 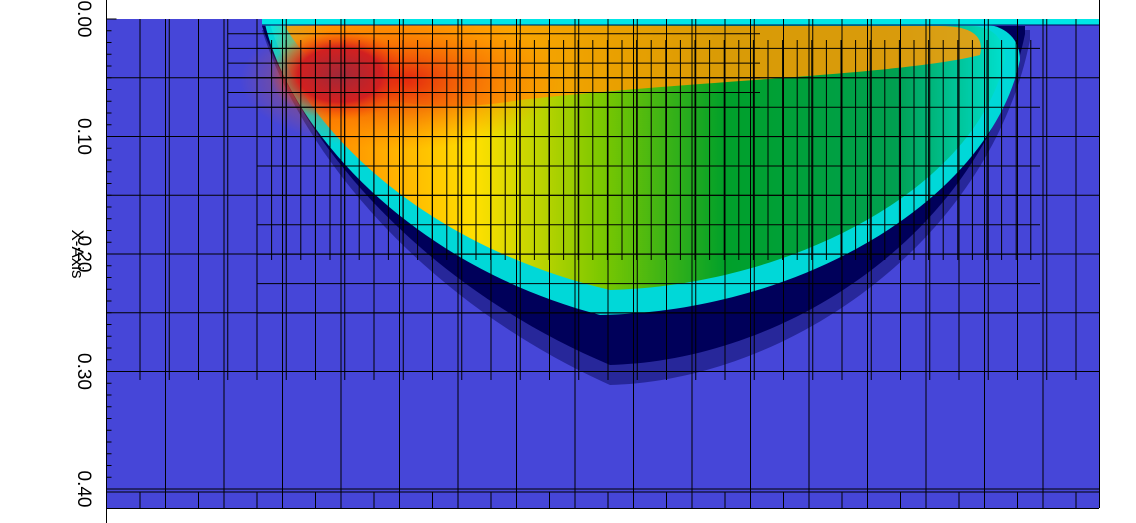 I want to click on top-strip-dark, so click(x=680, y=25).